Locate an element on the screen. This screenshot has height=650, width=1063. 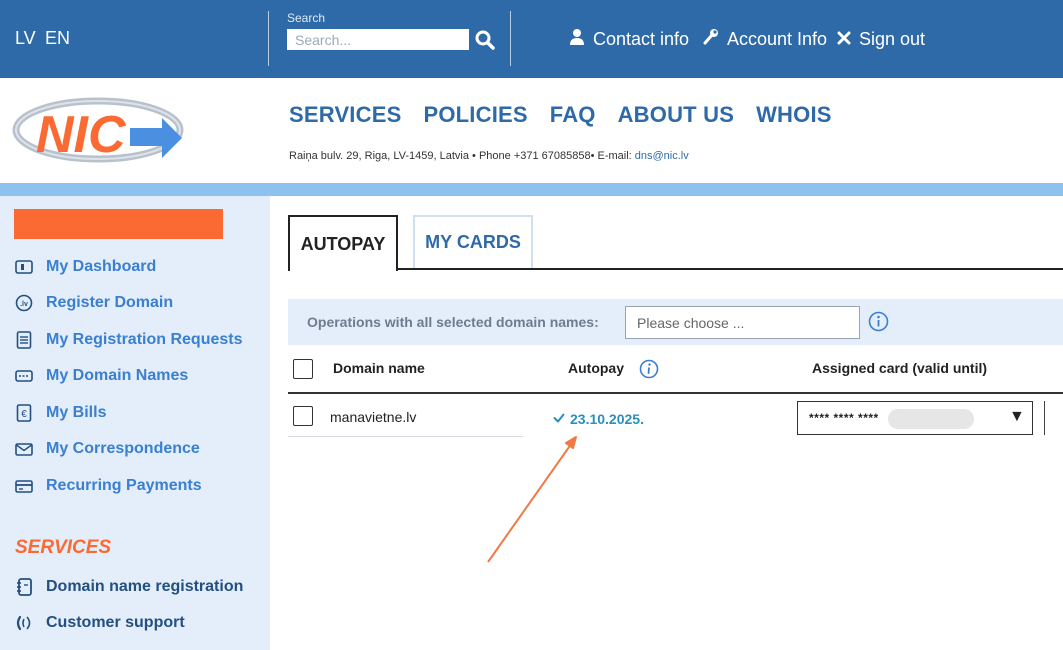
domain-names-icon is located at coordinates (24, 376).